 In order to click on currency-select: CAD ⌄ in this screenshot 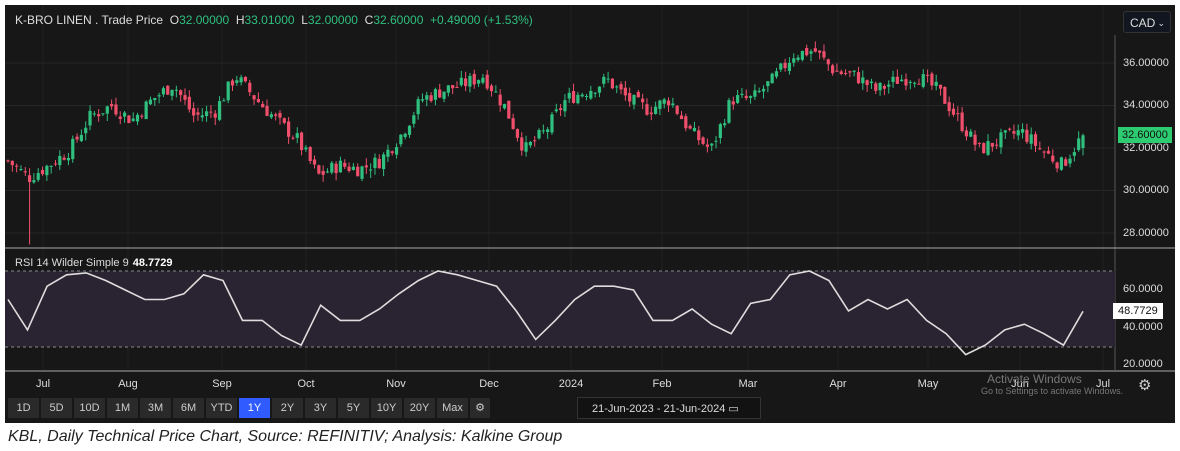, I will do `click(1147, 22)`.